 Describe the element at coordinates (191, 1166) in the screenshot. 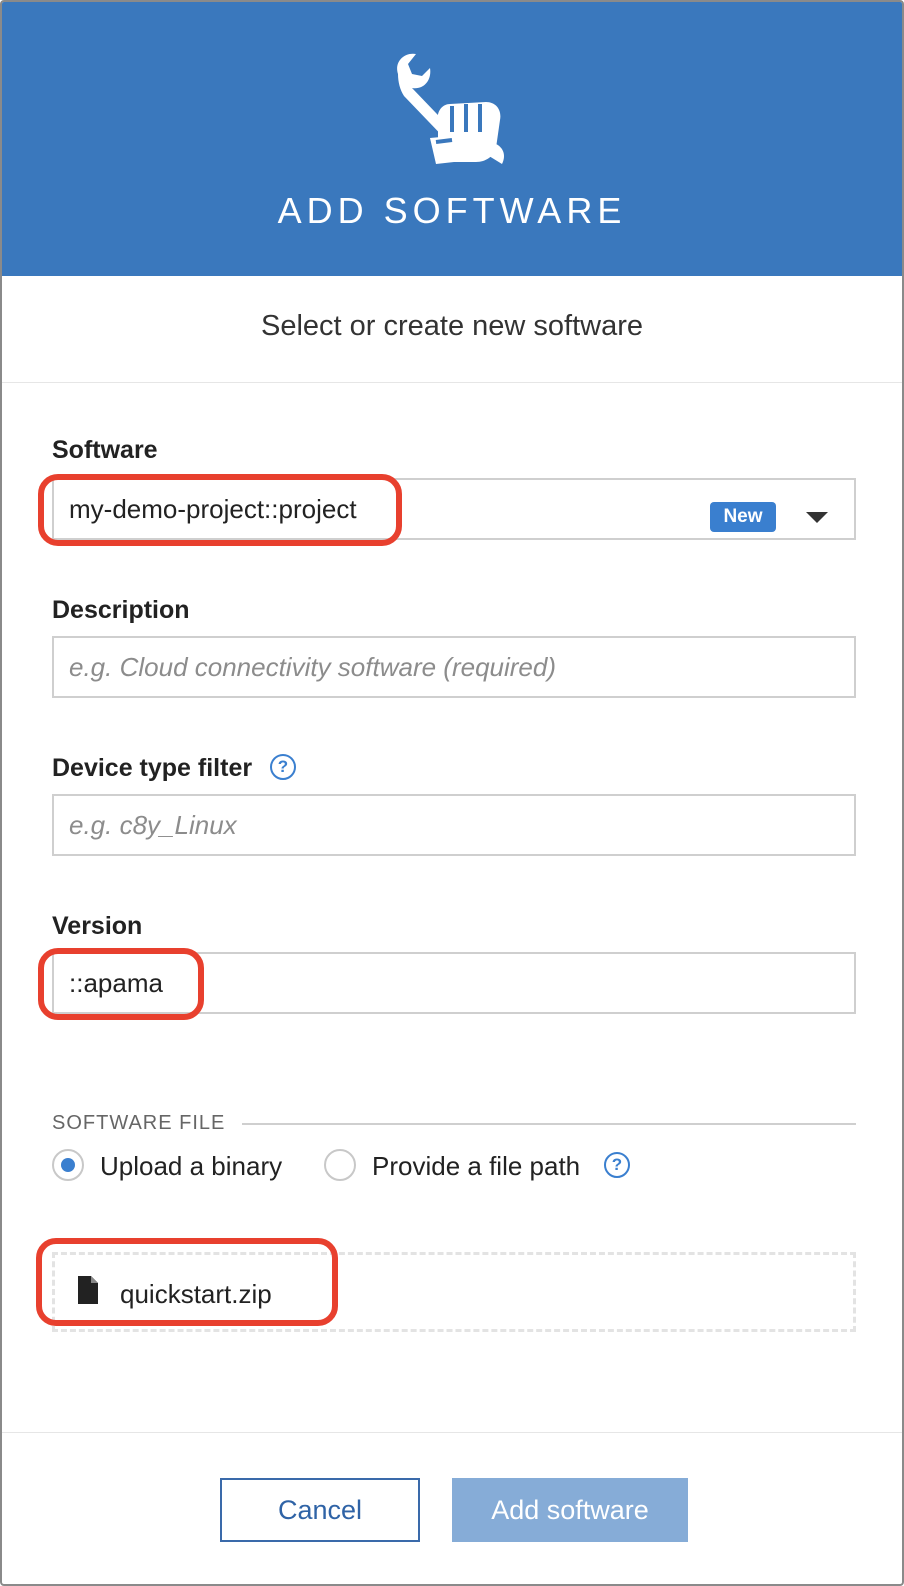

I see `upload-binary-label: Upload a binary` at that location.